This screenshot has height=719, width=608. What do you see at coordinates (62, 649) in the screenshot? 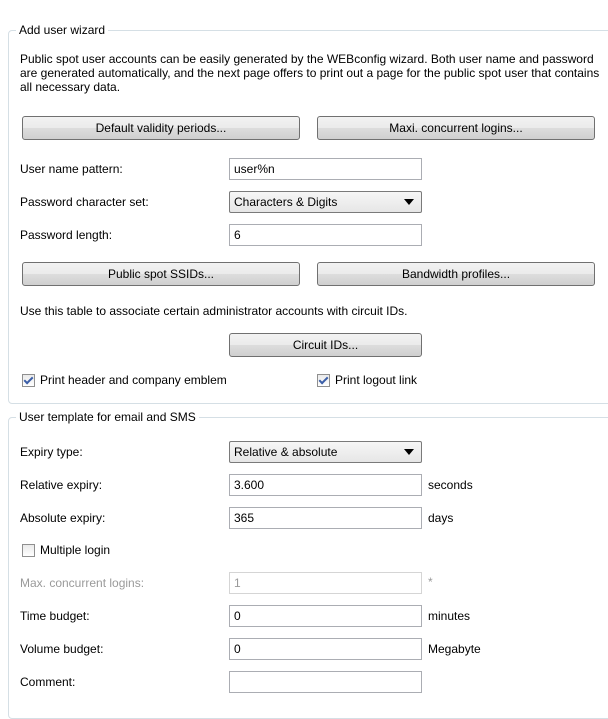
I see `volume-budget-label: Volume budget:` at bounding box center [62, 649].